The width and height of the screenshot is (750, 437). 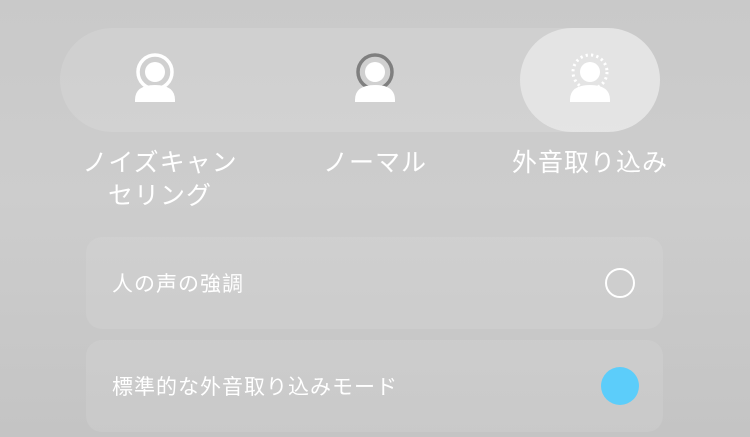 I want to click on radio-button-unchecked, so click(x=620, y=283).